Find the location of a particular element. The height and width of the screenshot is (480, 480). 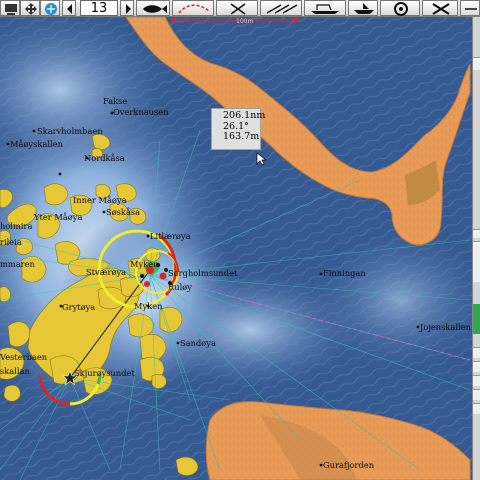

place-label-soskasa: Søskåsa is located at coordinates (123, 211).